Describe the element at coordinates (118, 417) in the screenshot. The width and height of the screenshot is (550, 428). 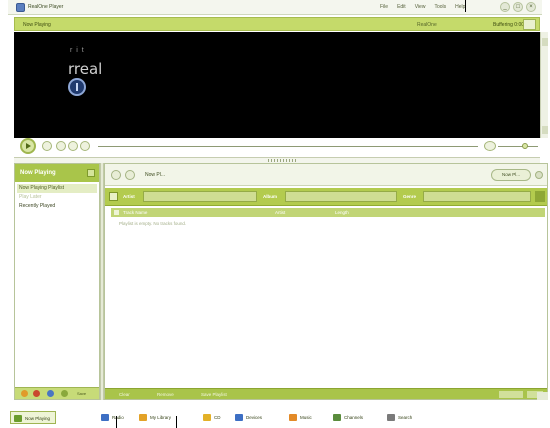
I see `tab-label: Radio` at that location.